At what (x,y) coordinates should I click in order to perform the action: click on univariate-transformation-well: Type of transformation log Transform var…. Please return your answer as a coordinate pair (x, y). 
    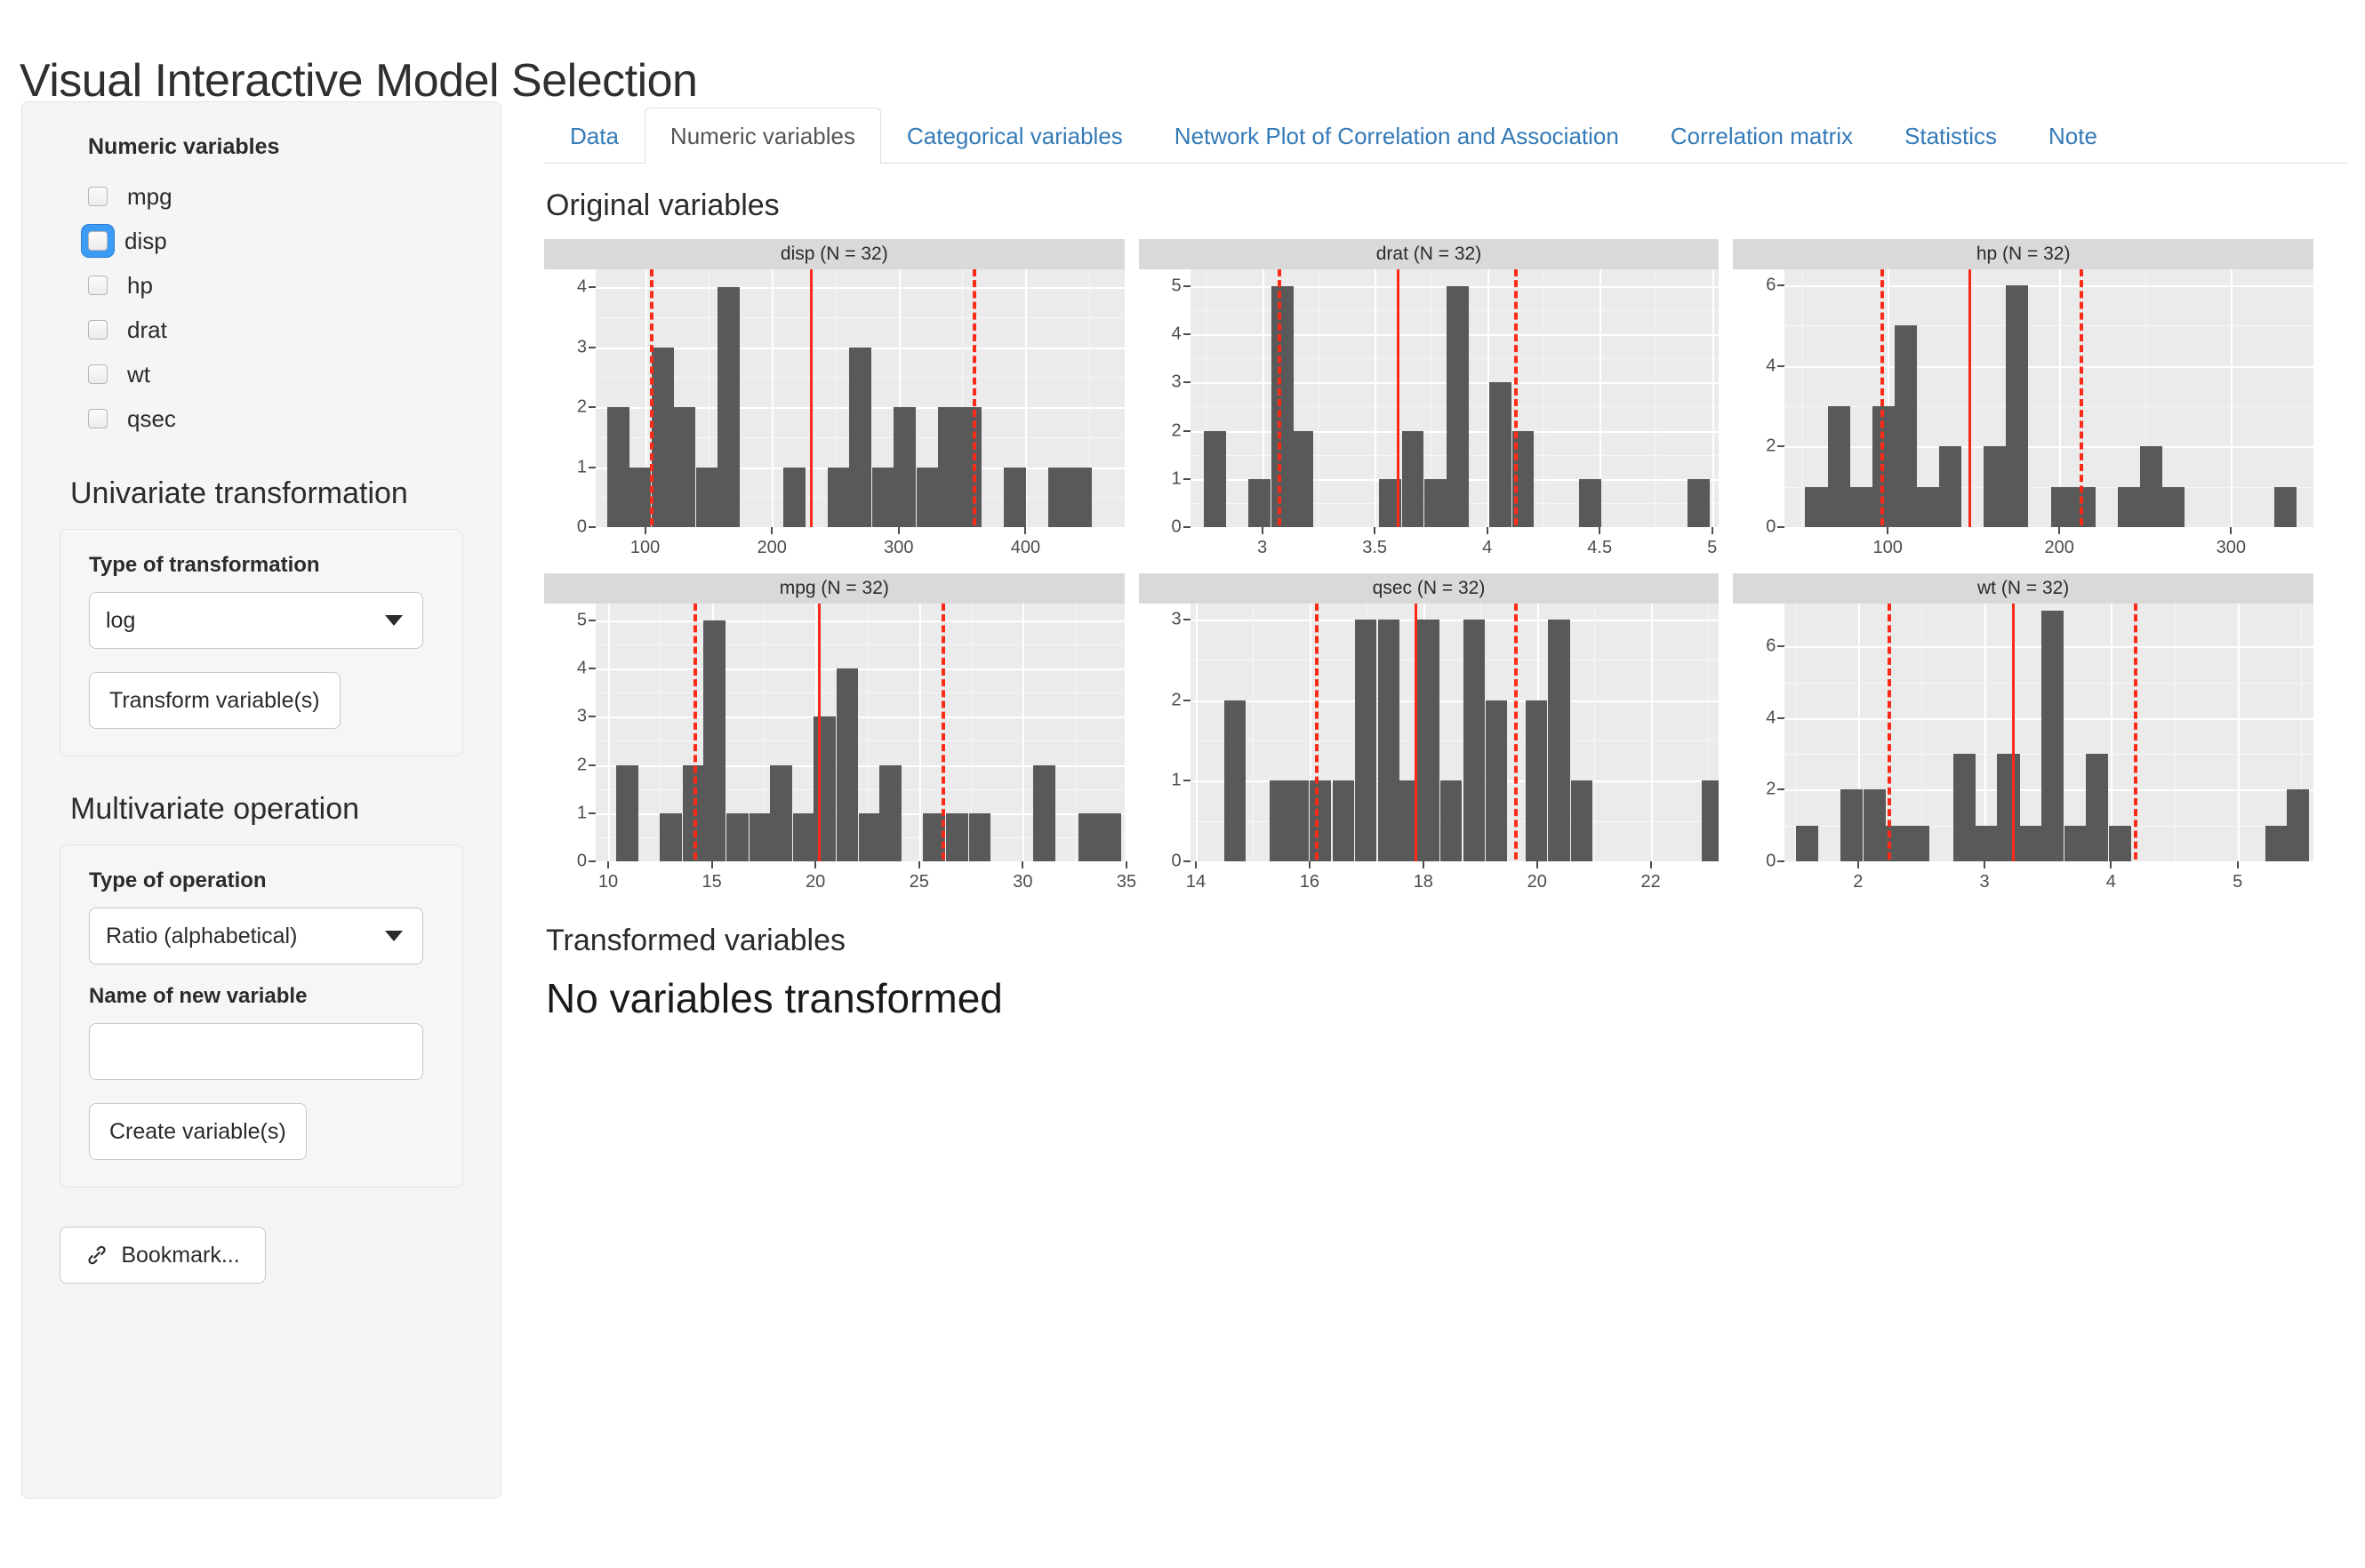
    Looking at the image, I should click on (262, 642).